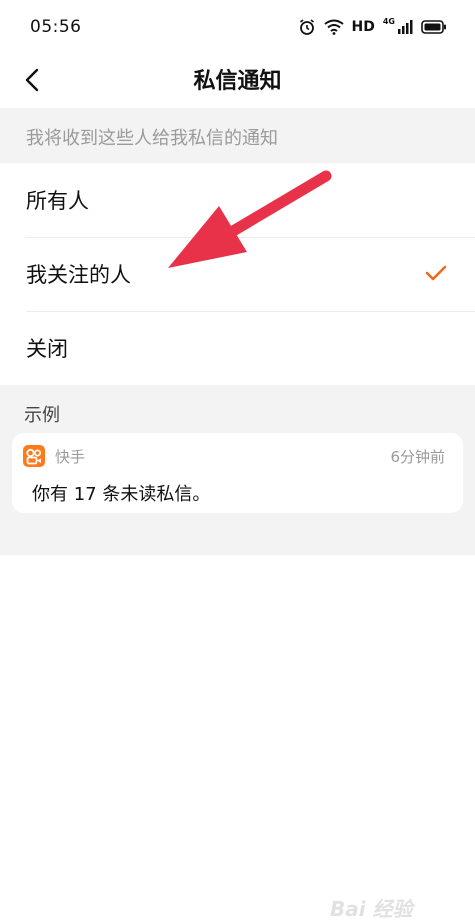 This screenshot has width=475, height=922. I want to click on hd-indicator: HD, so click(363, 27).